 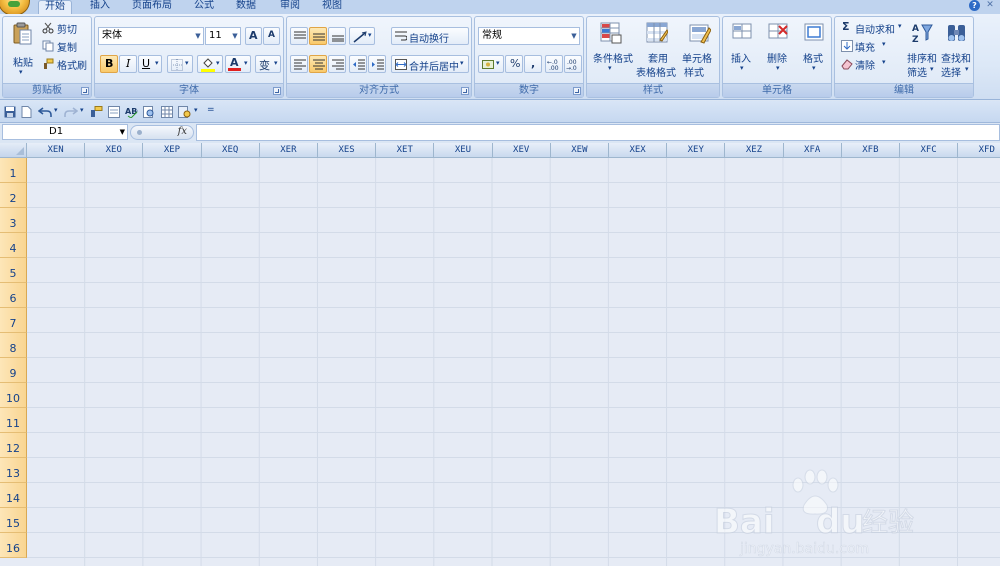 What do you see at coordinates (362, 36) in the screenshot?
I see `orientation-button: ▾` at bounding box center [362, 36].